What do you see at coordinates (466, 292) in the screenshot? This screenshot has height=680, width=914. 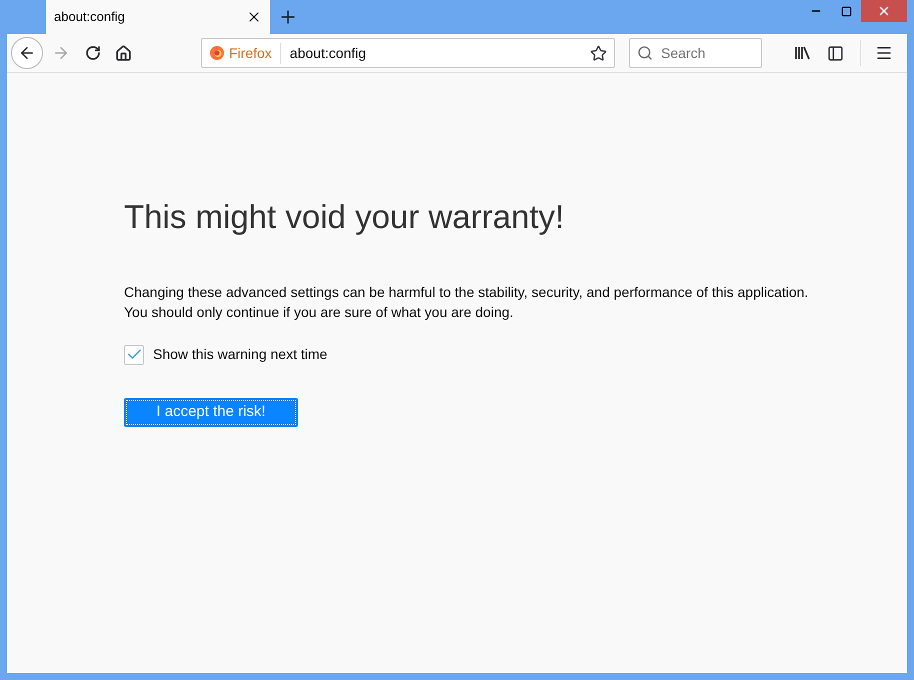 I see `warning-text: Changing these advanced settings can be harmful to the stability, security, and performance of this application.` at bounding box center [466, 292].